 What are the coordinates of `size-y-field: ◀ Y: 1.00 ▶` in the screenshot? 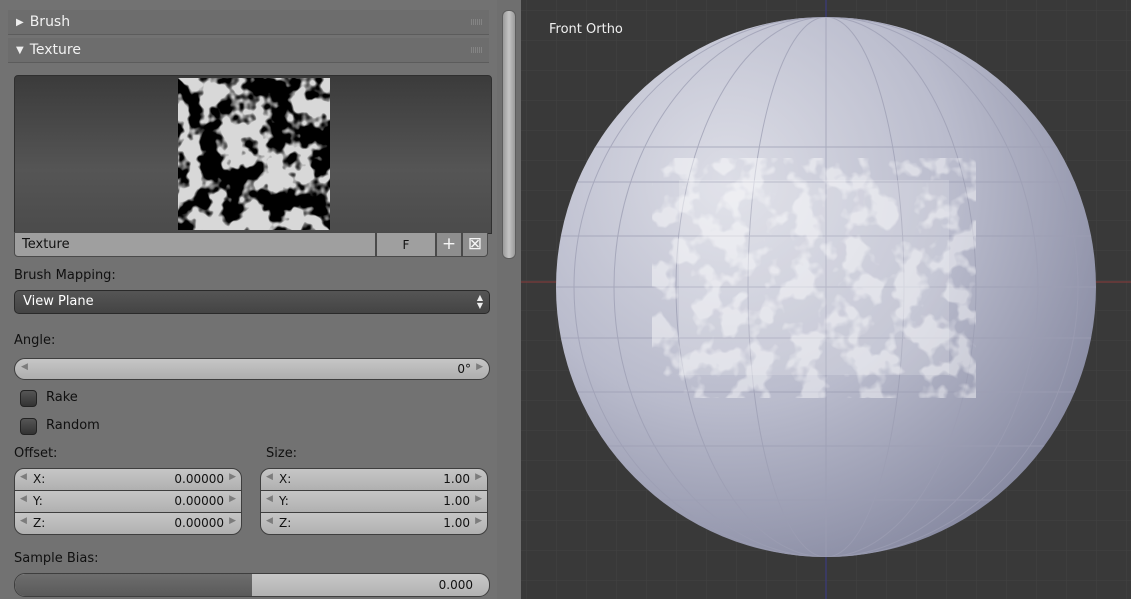 It's located at (374, 501).